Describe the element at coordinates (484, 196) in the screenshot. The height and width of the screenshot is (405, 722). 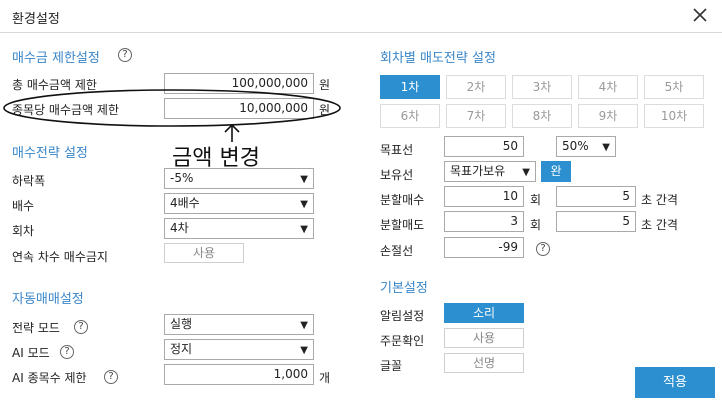
I see `split-buy-count-input: 10` at that location.